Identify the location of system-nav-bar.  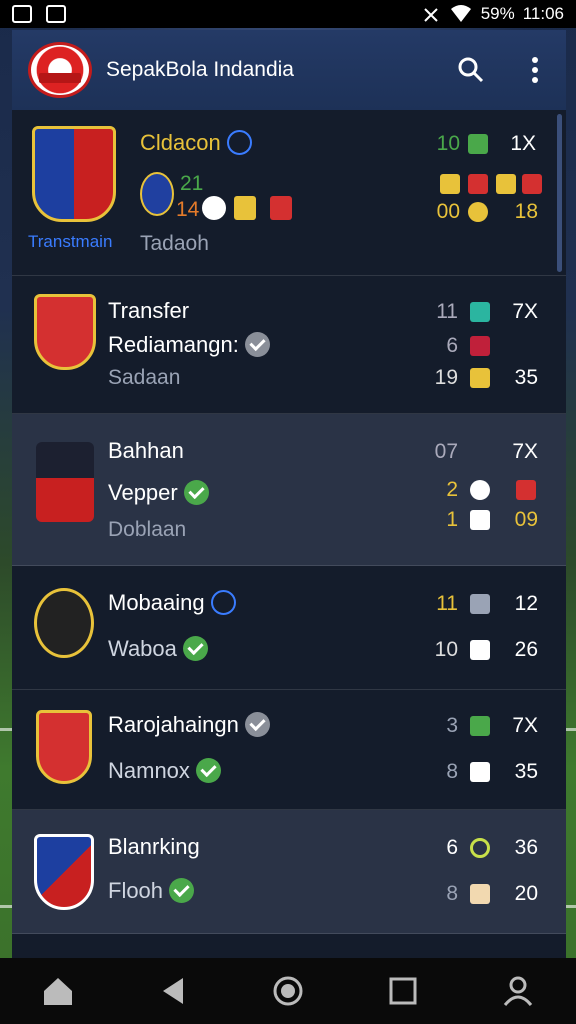
(288, 991).